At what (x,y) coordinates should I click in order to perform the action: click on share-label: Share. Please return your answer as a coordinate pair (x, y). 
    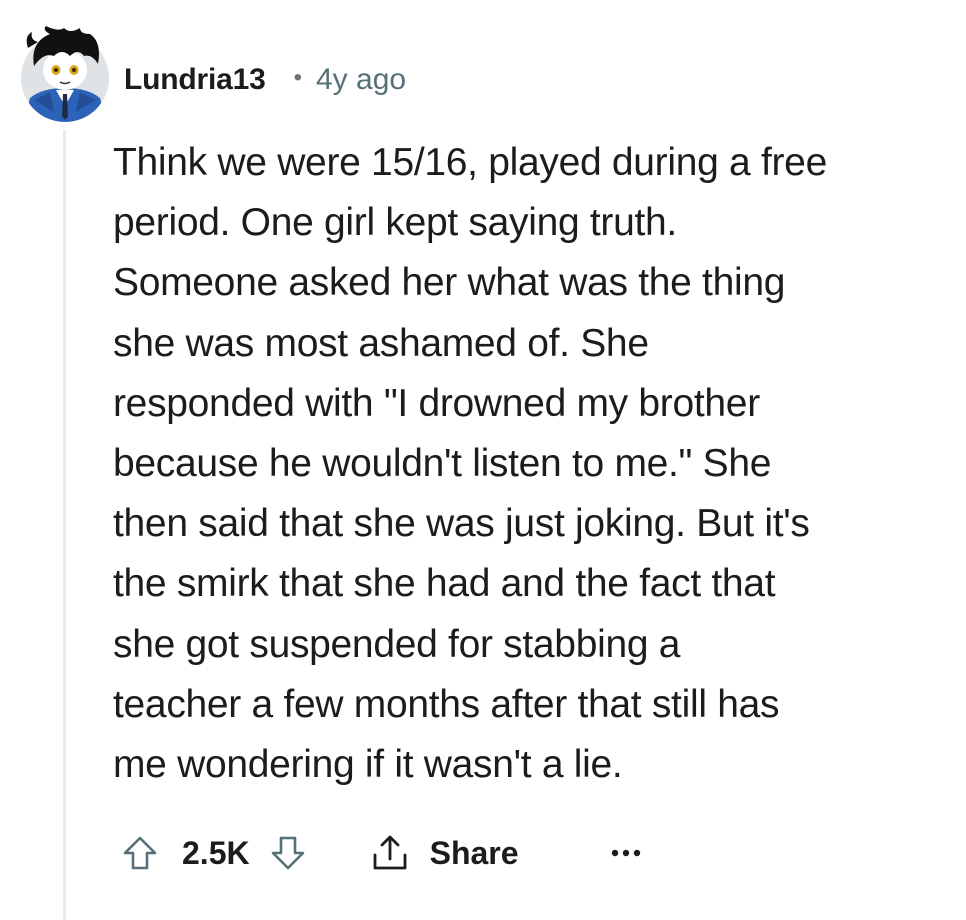
    Looking at the image, I should click on (474, 852).